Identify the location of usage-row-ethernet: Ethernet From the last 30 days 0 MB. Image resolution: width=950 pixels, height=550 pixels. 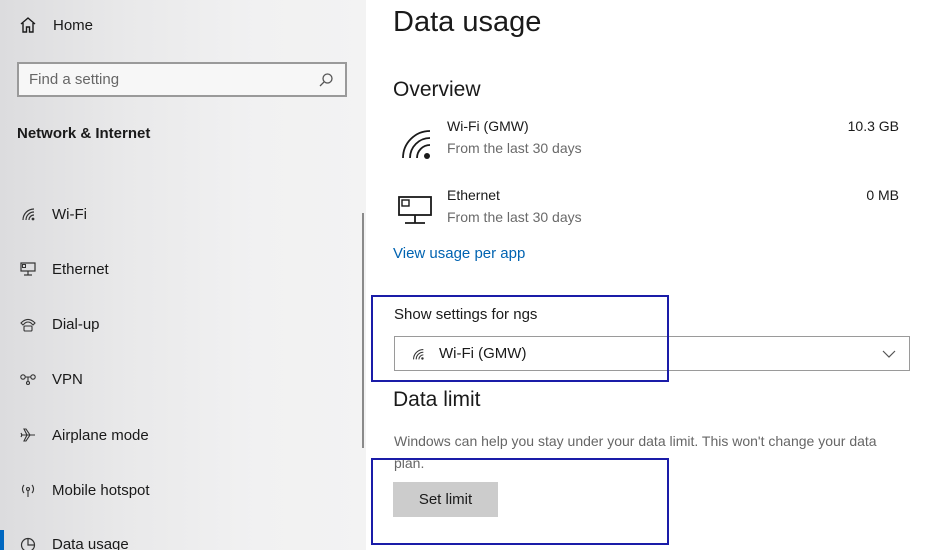
(646, 210).